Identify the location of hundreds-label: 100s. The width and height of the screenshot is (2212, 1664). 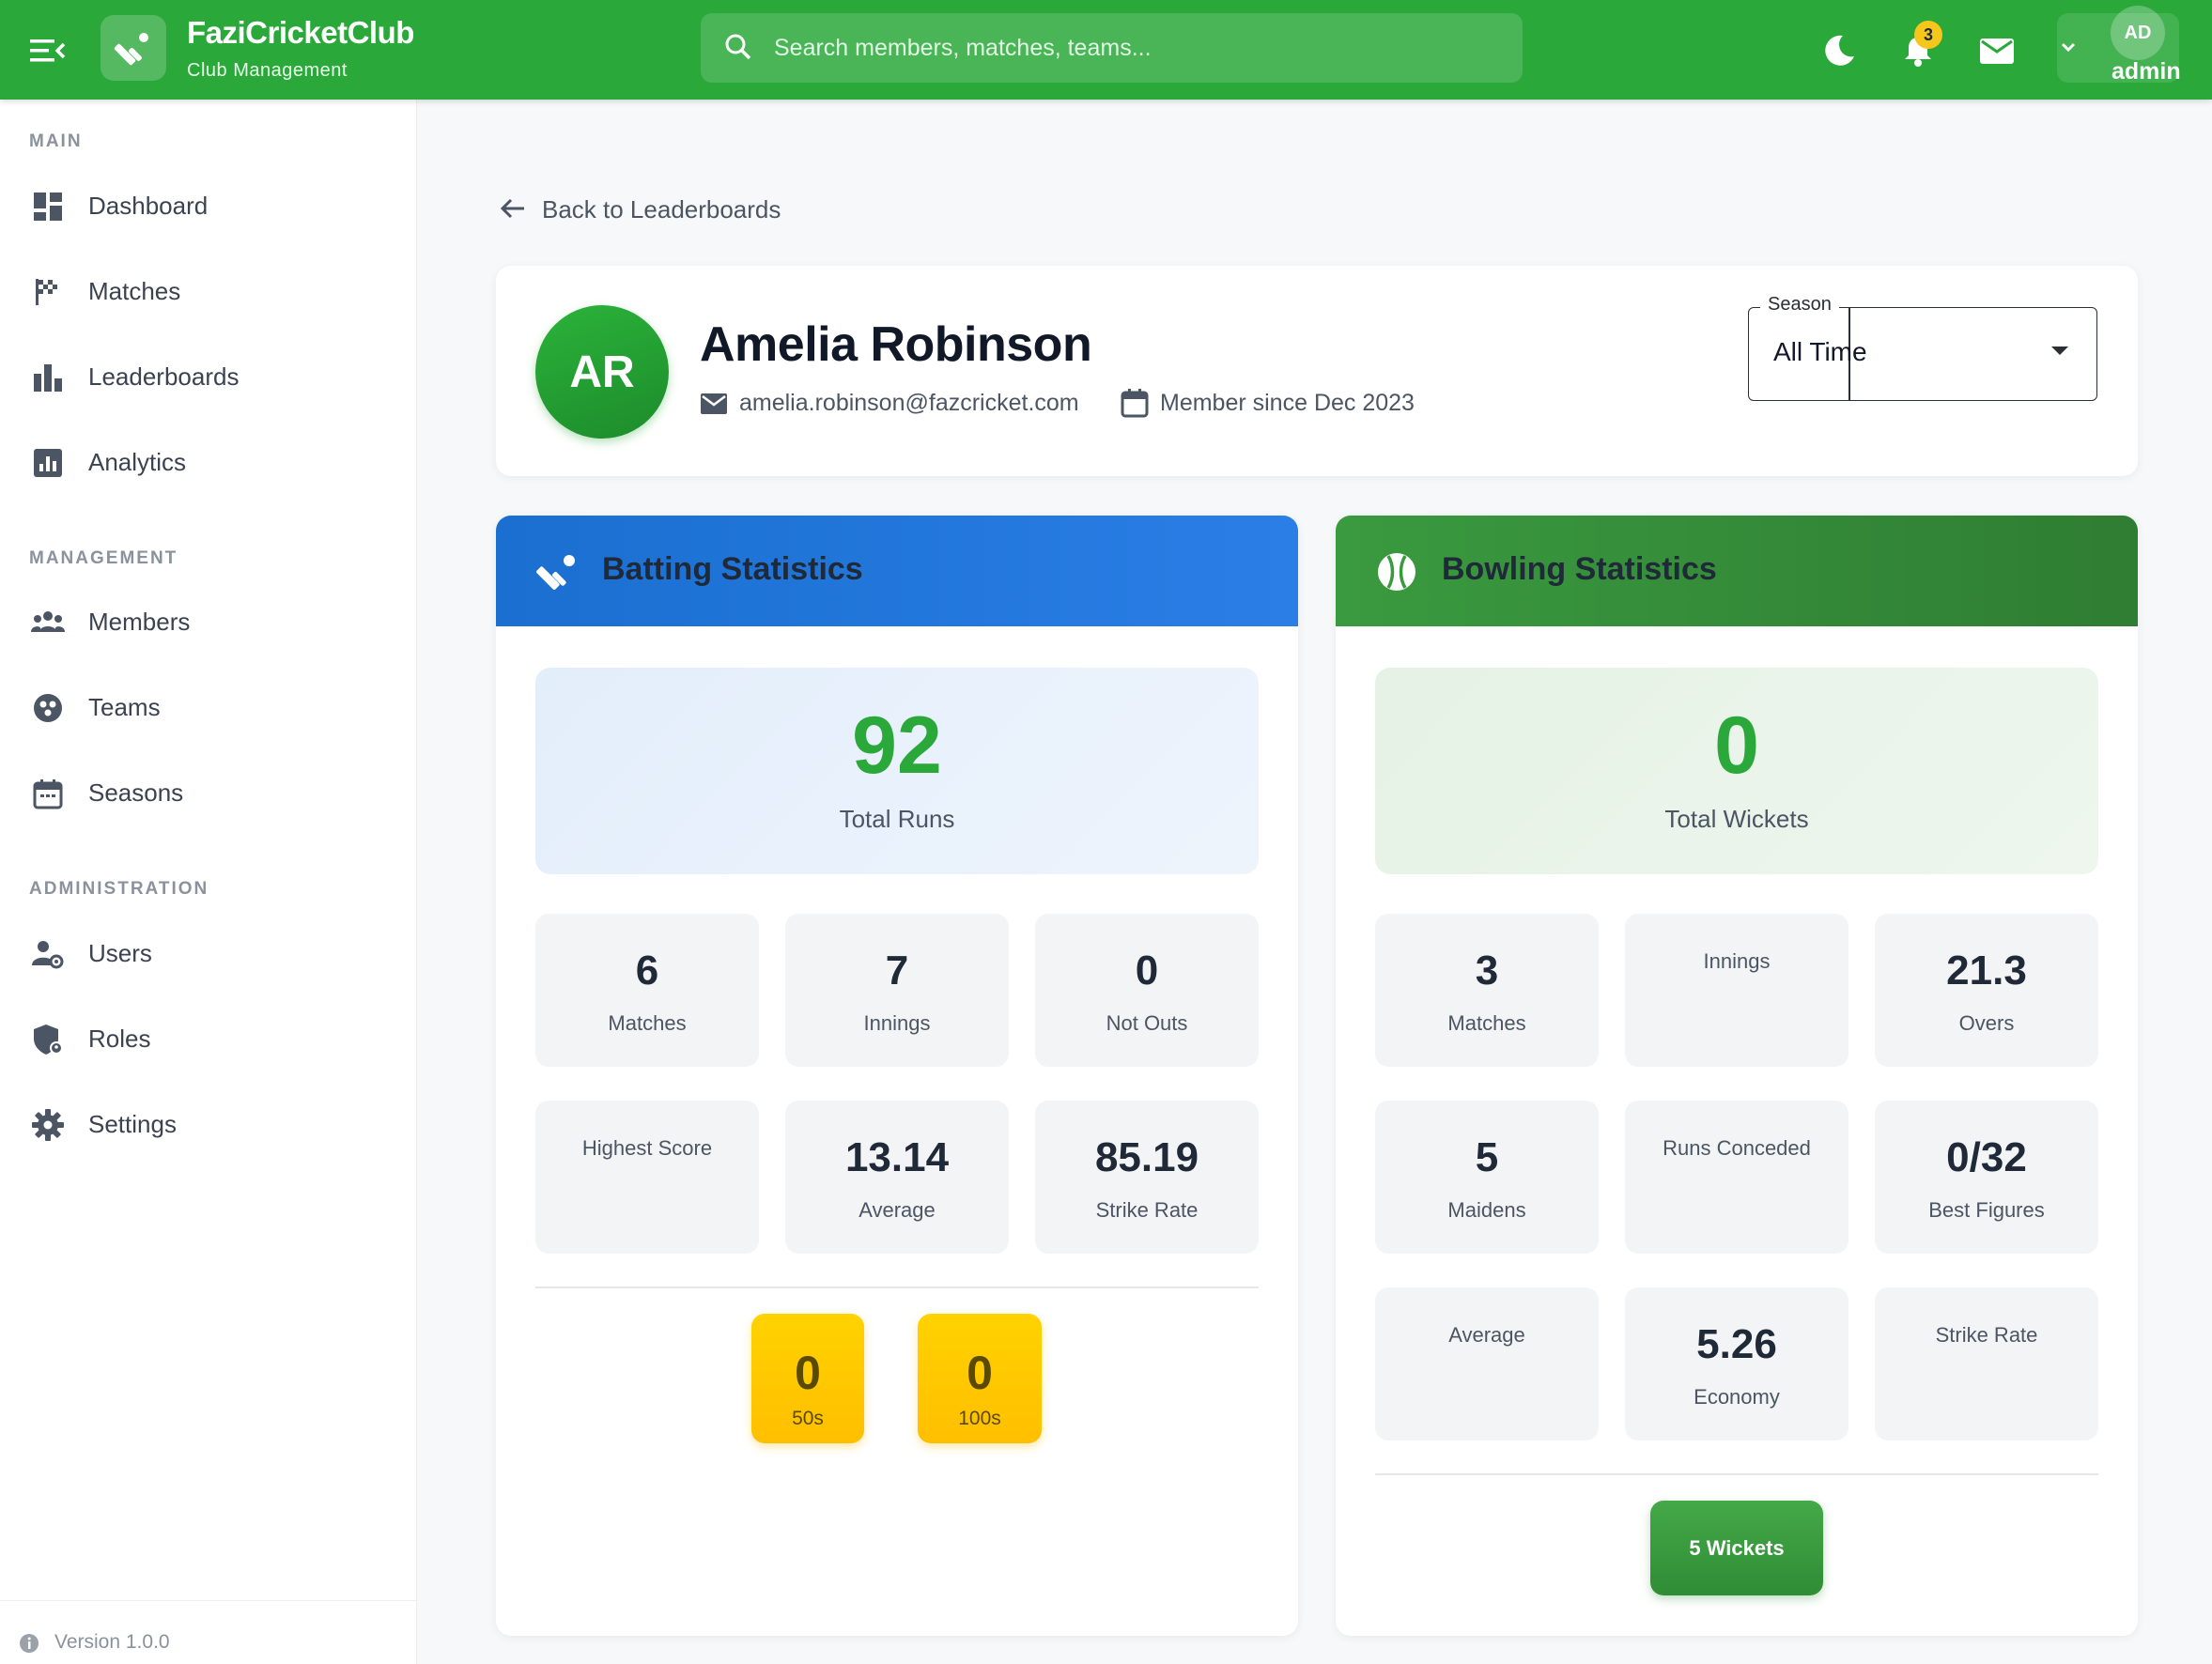
(980, 1419).